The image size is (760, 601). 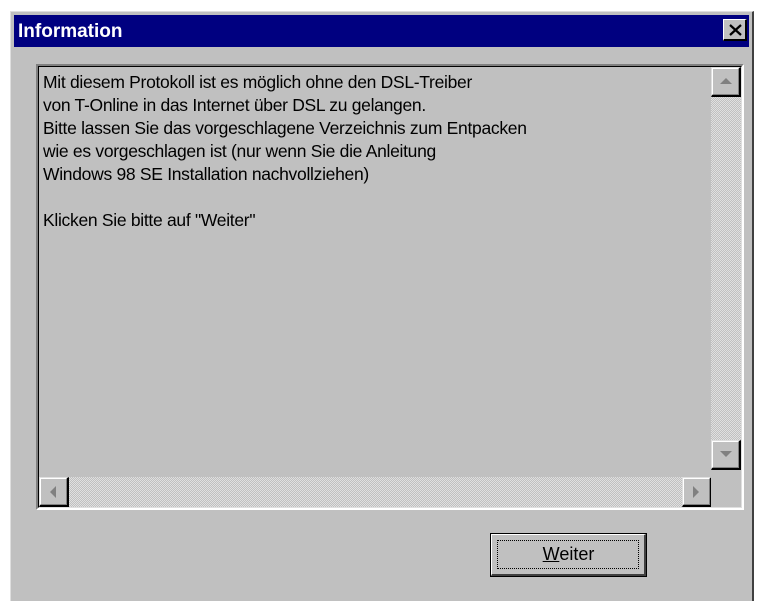 I want to click on title-bar: Information, so click(x=381, y=31).